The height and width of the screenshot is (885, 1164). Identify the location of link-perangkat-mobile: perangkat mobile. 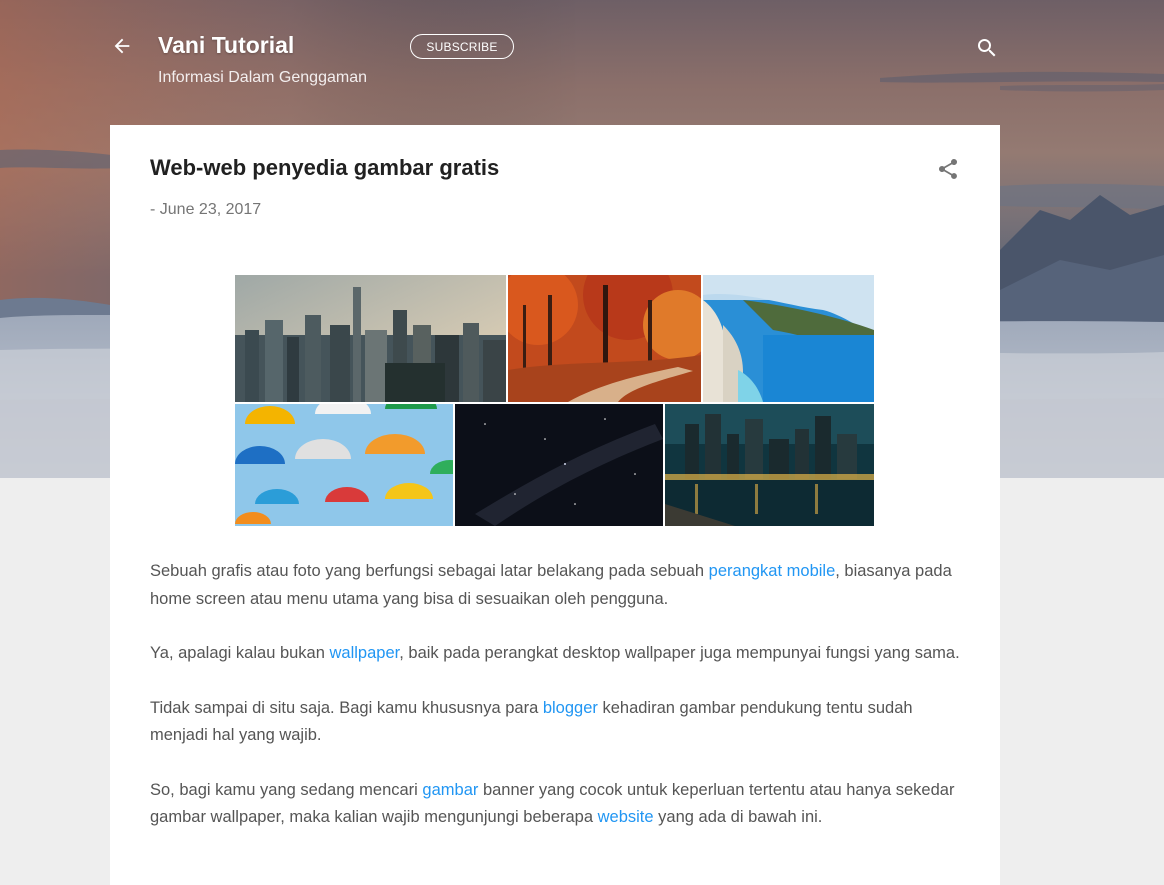
(772, 571).